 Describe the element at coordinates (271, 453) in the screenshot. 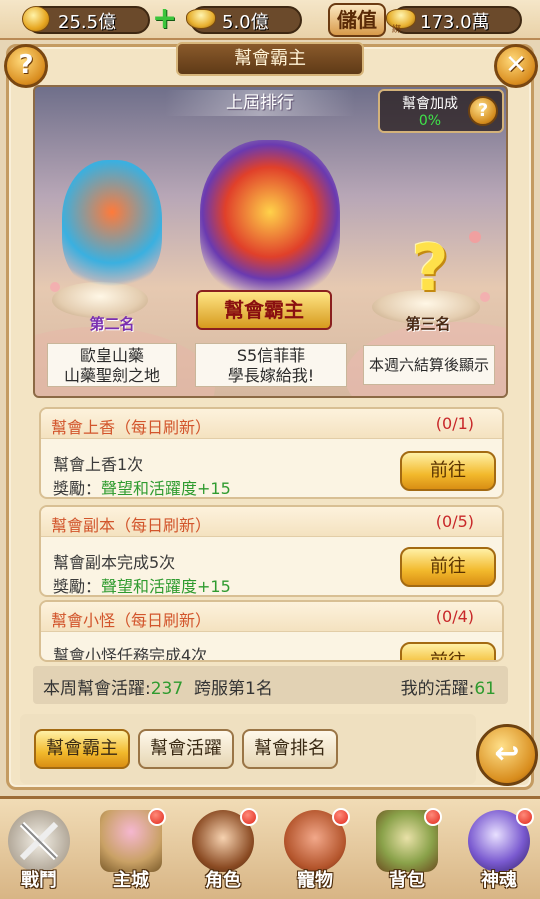

I see `task-card-incense: 幫會上香（每日刷新） (0/1) 幫會上香1次 獎勵：聲望和活躍度+15 前往` at that location.